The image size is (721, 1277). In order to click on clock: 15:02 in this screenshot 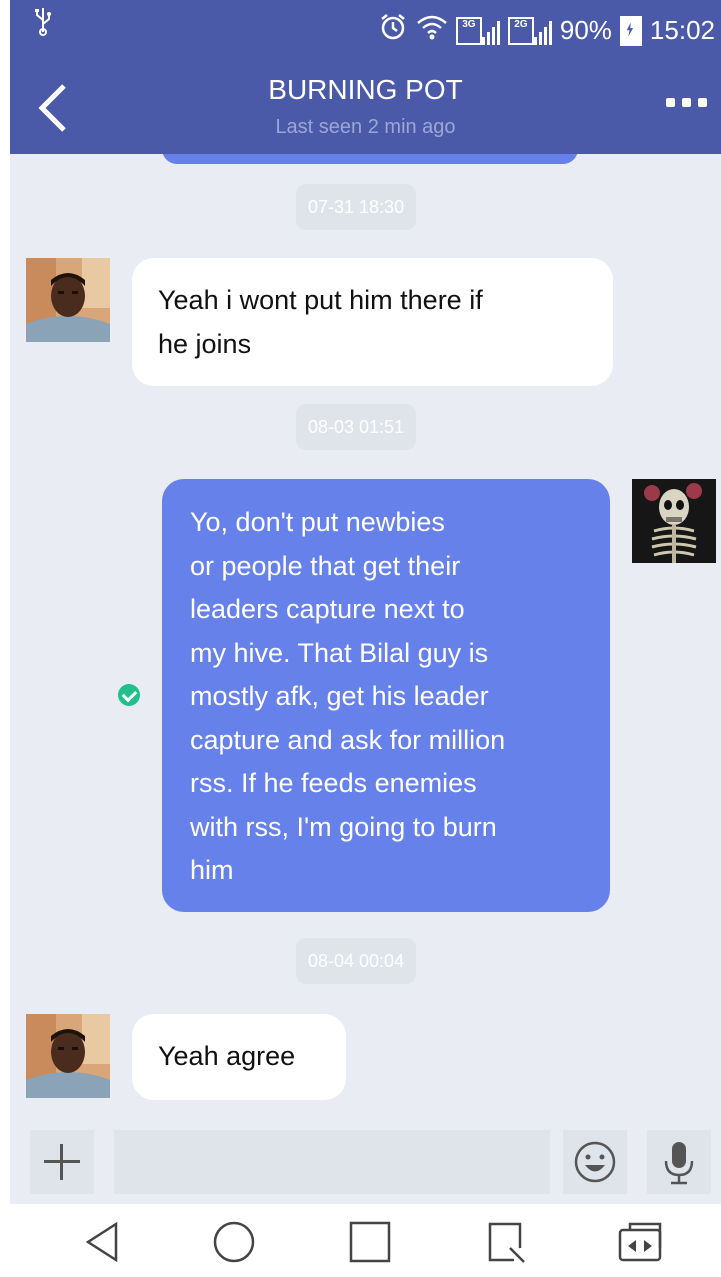, I will do `click(682, 30)`.